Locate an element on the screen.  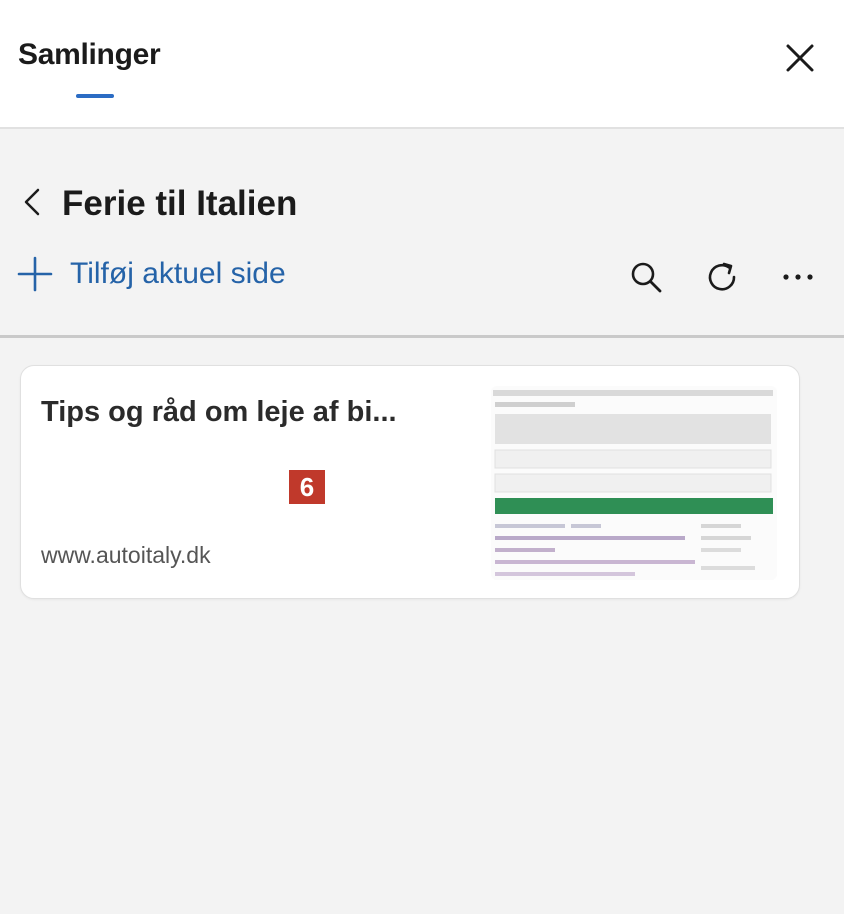
tab-active-indicator is located at coordinates (95, 96).